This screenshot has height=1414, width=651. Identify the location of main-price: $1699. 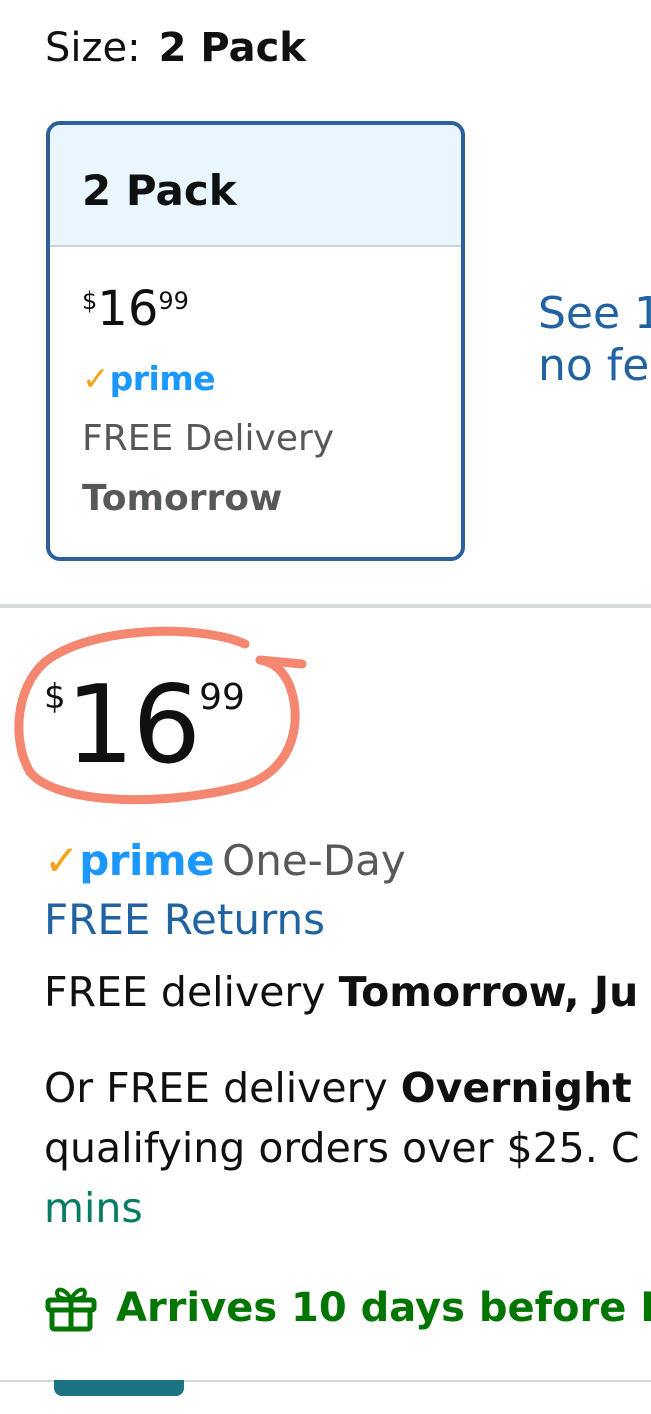
(144, 726).